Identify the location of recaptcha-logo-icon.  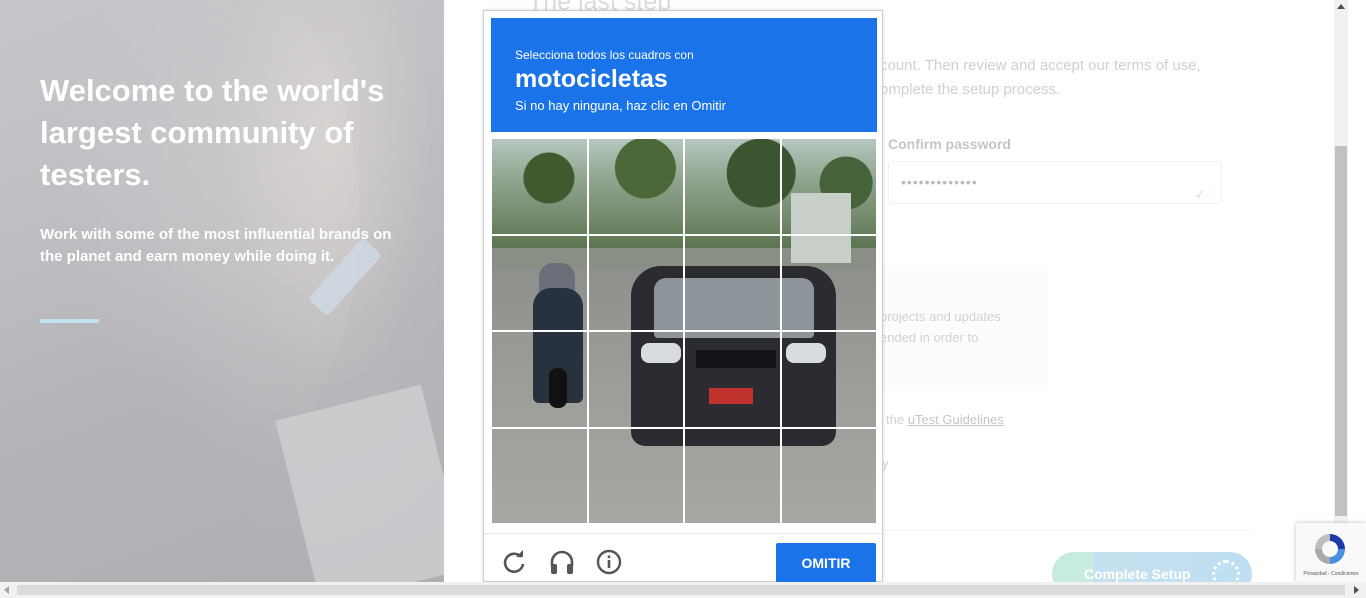
(1330, 549).